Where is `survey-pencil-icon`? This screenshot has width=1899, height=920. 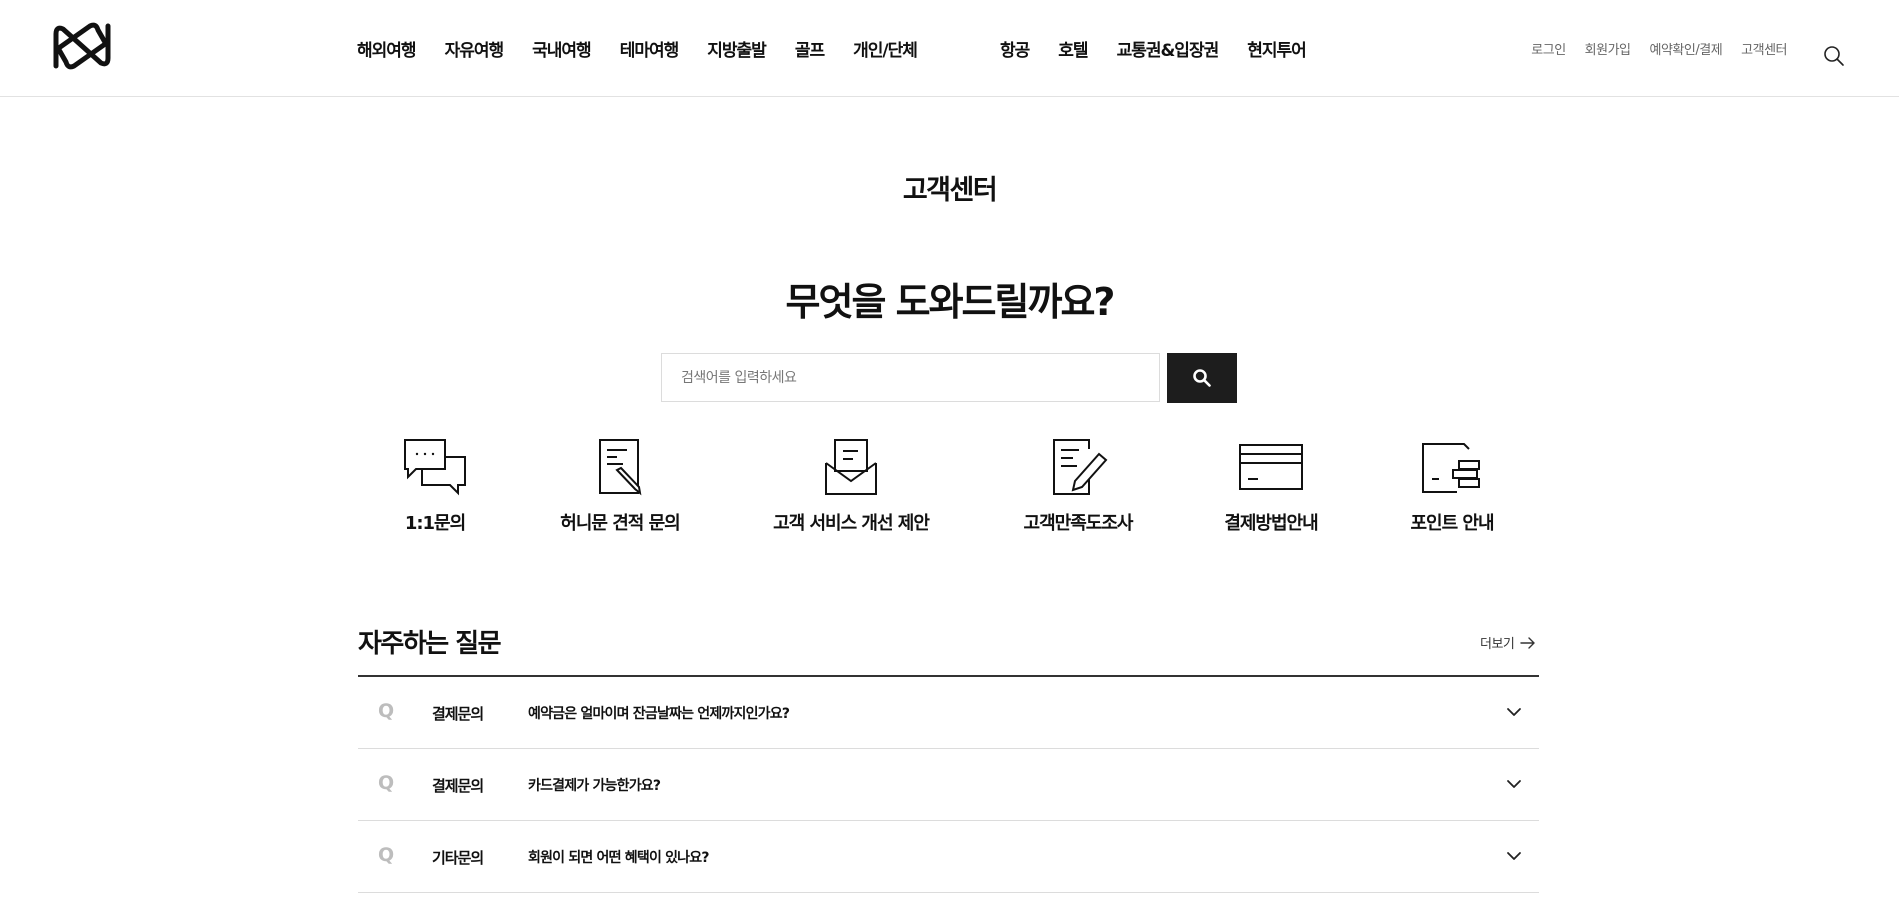
survey-pencil-icon is located at coordinates (1080, 467).